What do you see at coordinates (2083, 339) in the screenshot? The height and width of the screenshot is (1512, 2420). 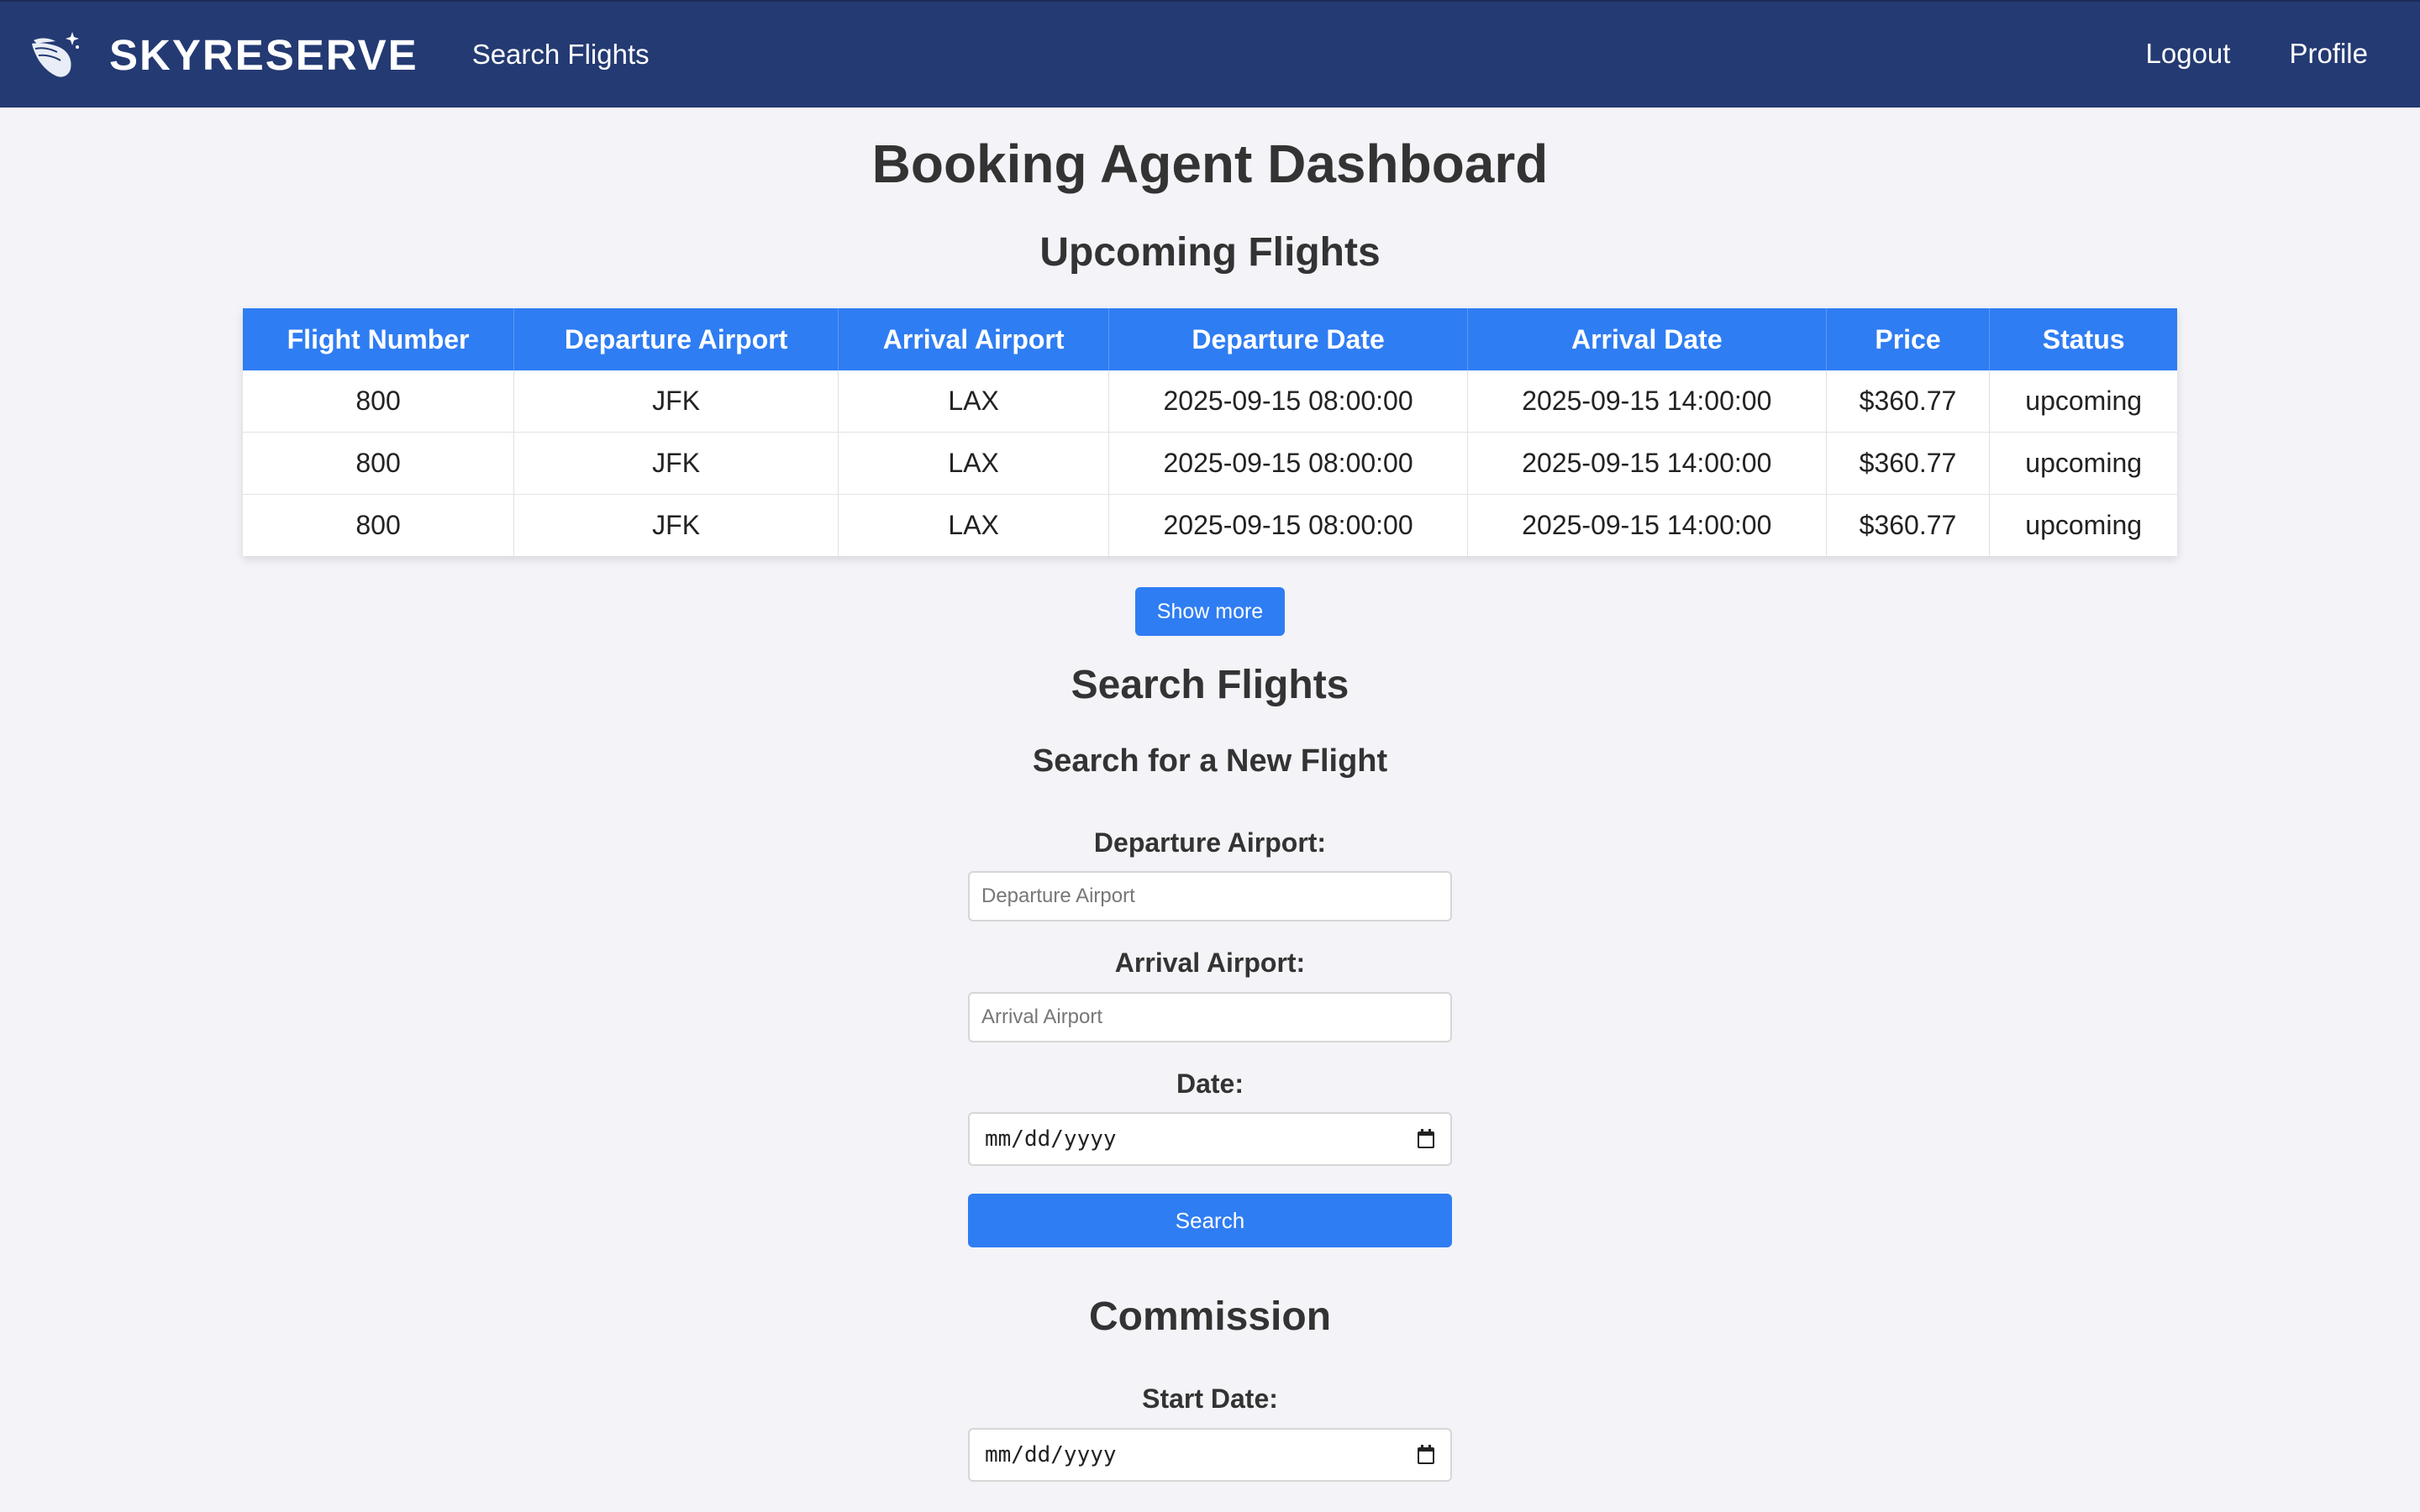 I see `column-header: Status` at bounding box center [2083, 339].